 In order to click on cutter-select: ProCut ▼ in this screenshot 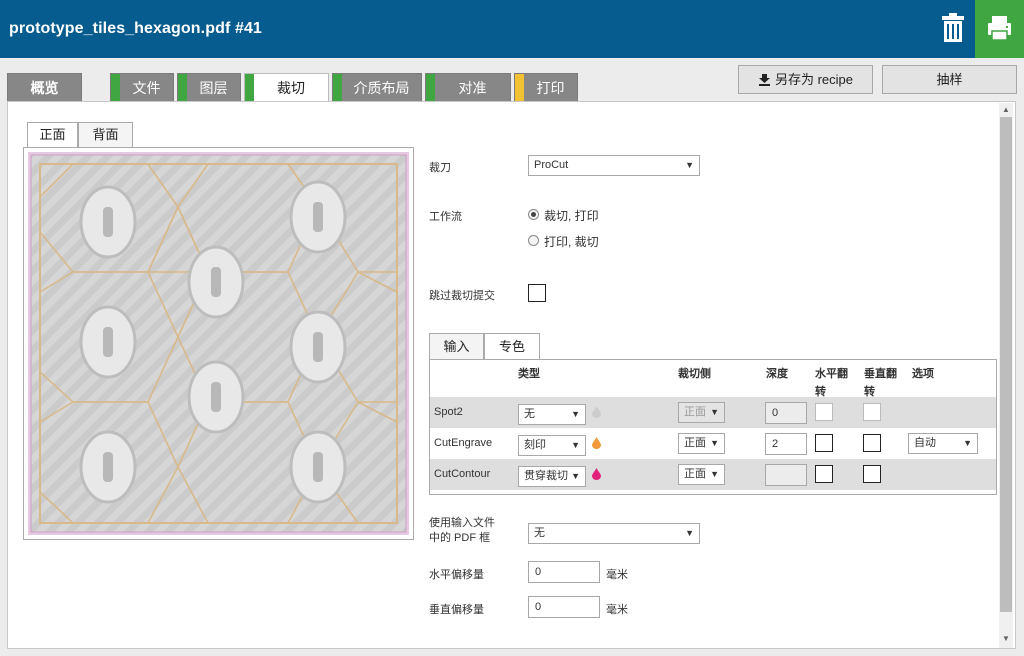, I will do `click(614, 165)`.